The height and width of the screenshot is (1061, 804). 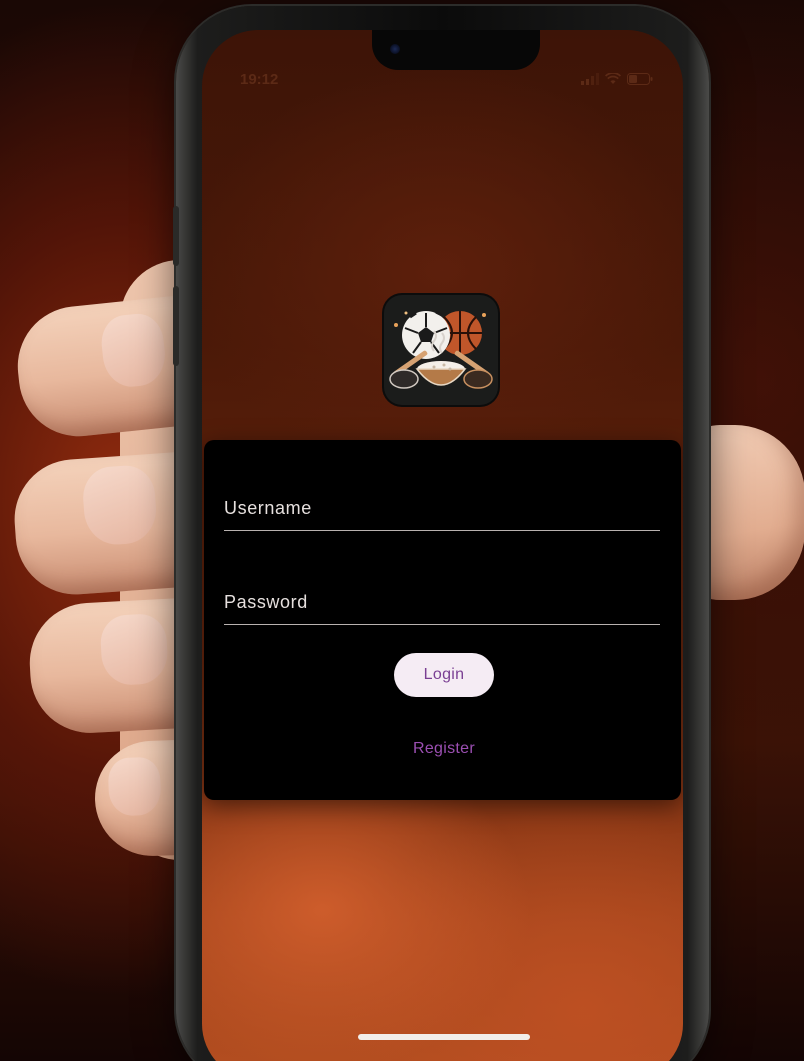 I want to click on wifi-icon, so click(x=613, y=78).